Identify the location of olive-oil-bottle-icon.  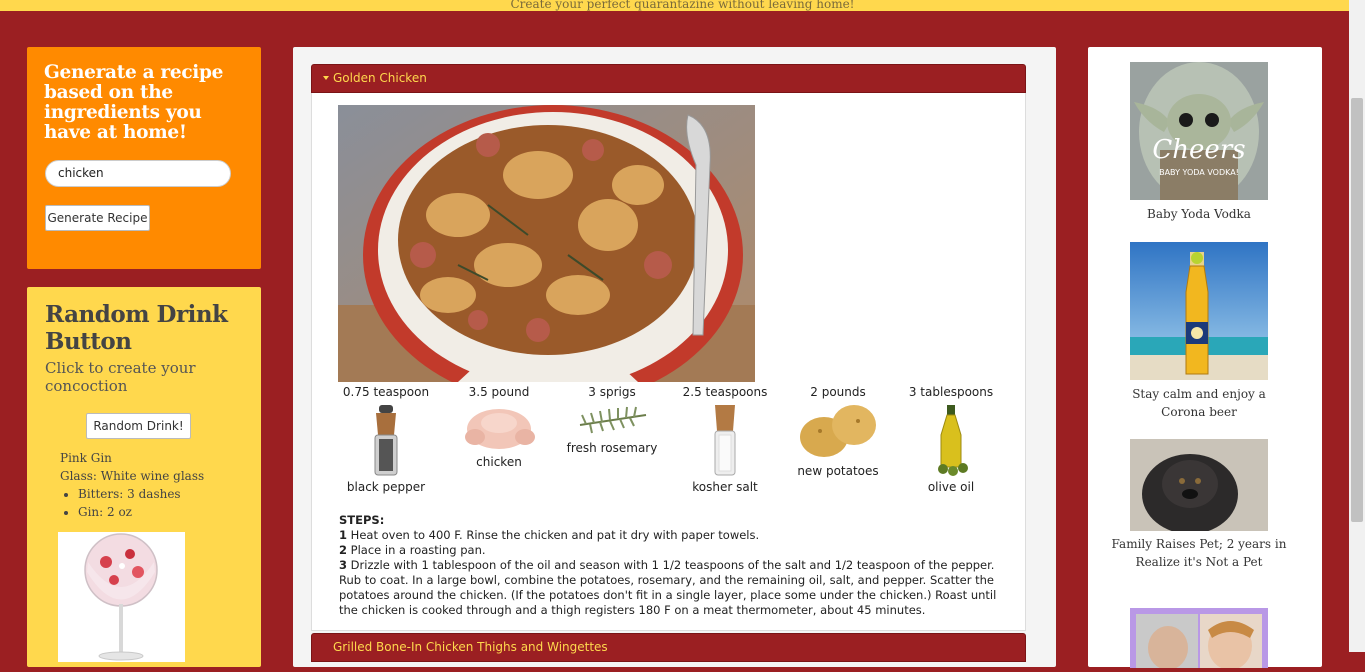
(951, 442).